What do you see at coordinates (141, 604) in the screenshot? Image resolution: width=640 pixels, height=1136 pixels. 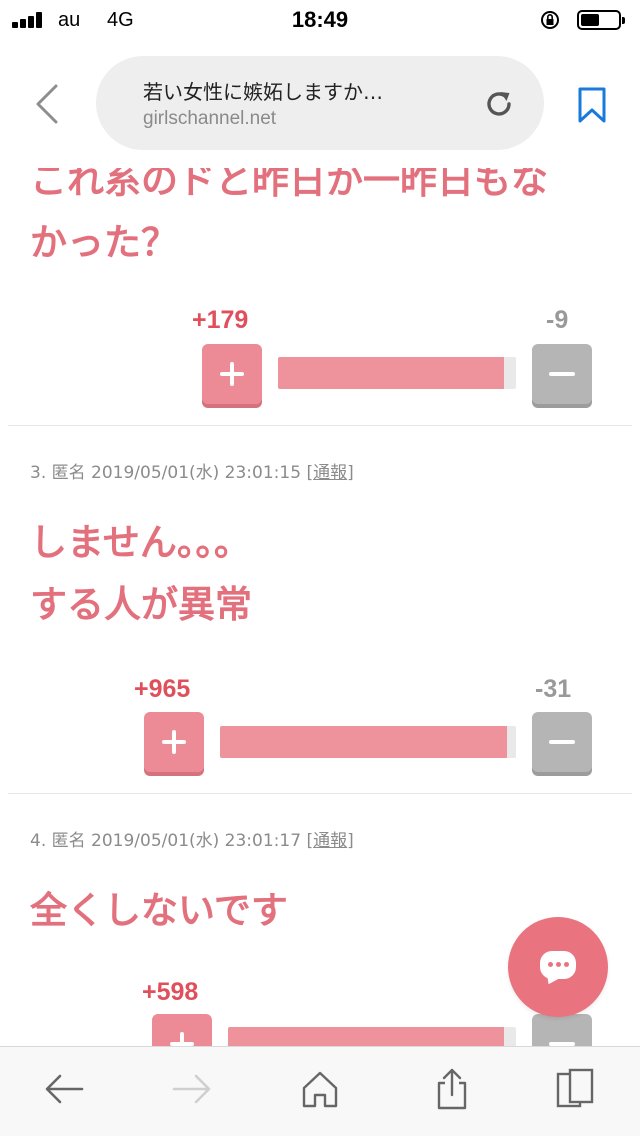 I see `comment-line: する人が異常` at bounding box center [141, 604].